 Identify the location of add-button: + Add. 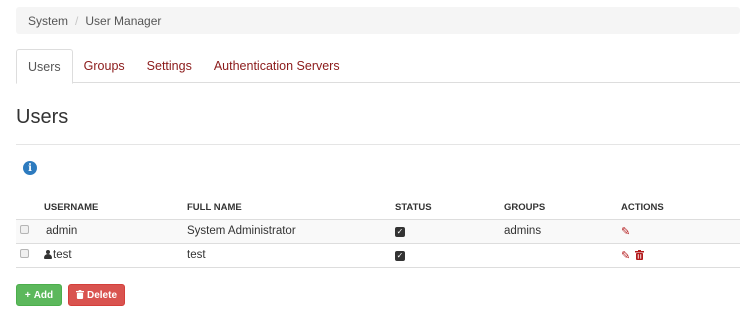
(39, 295).